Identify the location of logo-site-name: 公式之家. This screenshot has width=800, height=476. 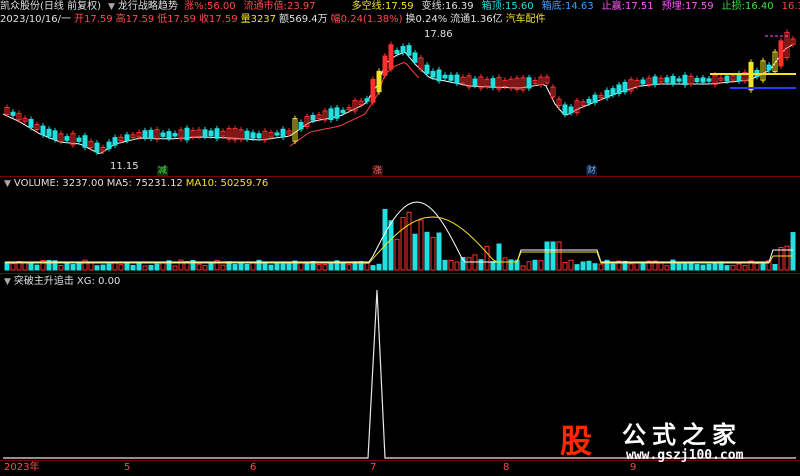
(682, 434).